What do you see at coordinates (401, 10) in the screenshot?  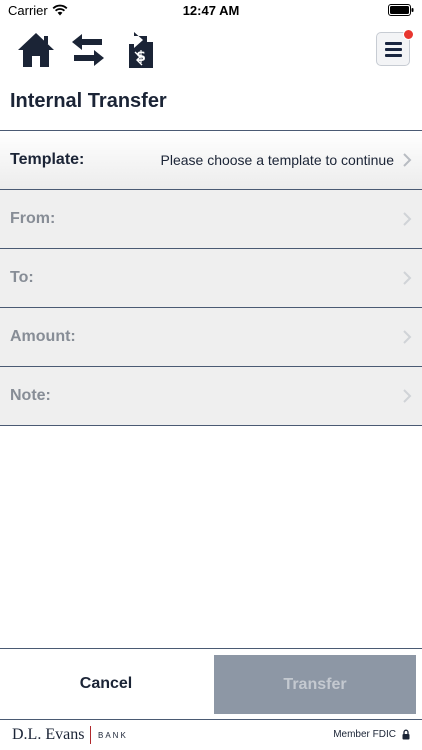 I see `battery-icon` at bounding box center [401, 10].